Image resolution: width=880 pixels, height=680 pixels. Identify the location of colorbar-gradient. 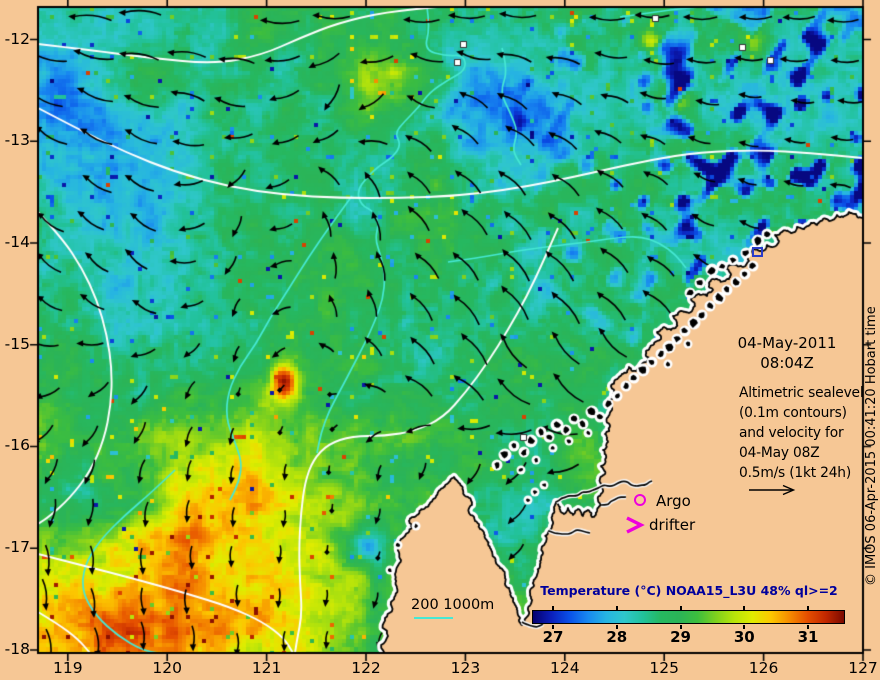
(688, 617).